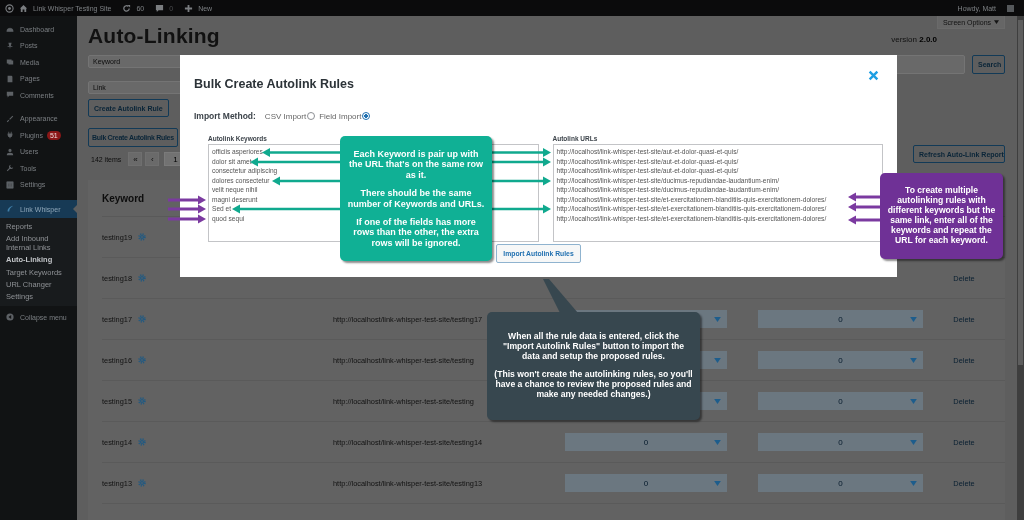  I want to click on collapse-icon, so click(10, 317).